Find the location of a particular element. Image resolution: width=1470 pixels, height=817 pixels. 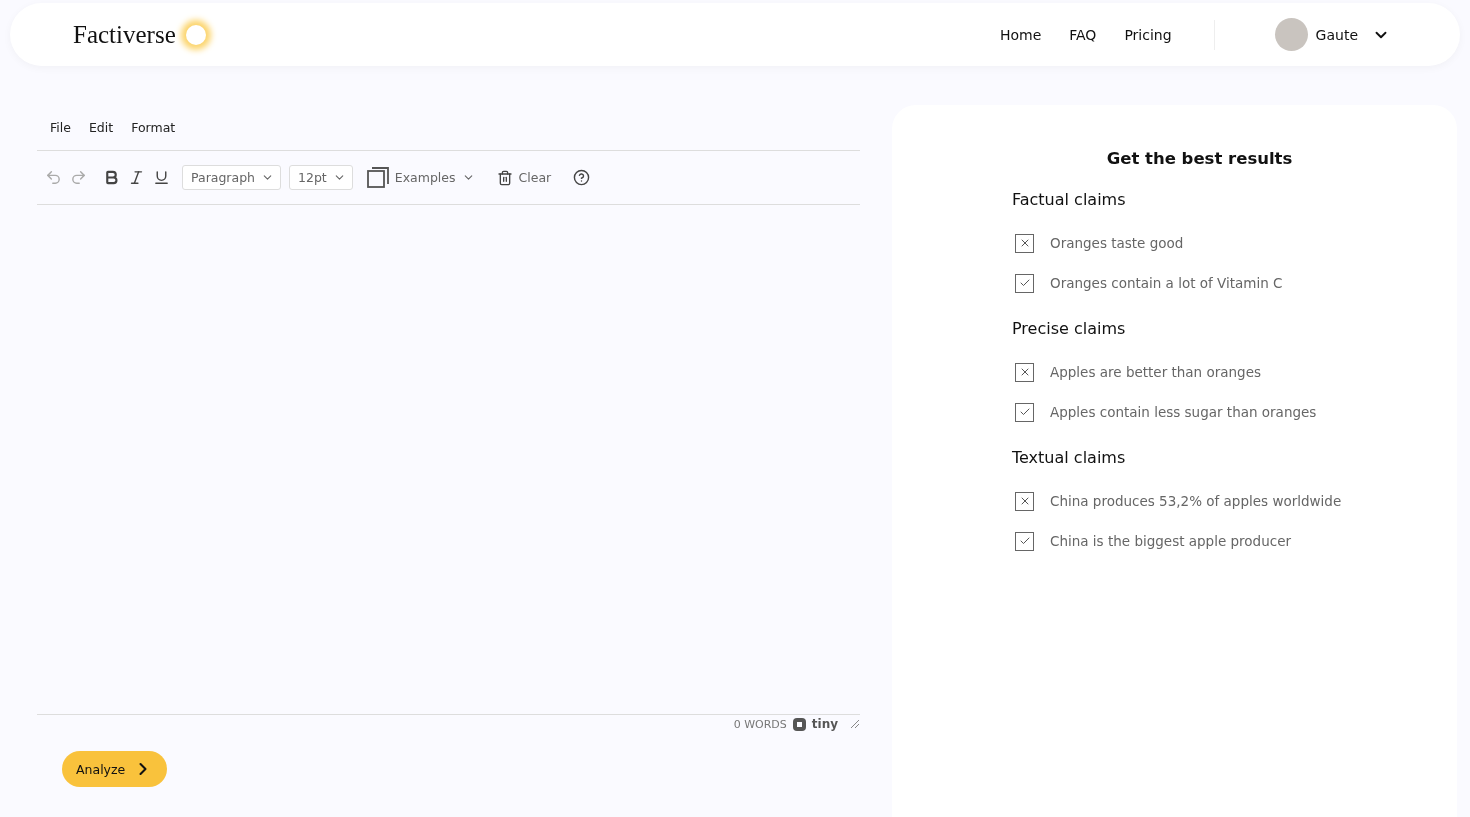

section-heading: Factual claims is located at coordinates (1069, 199).